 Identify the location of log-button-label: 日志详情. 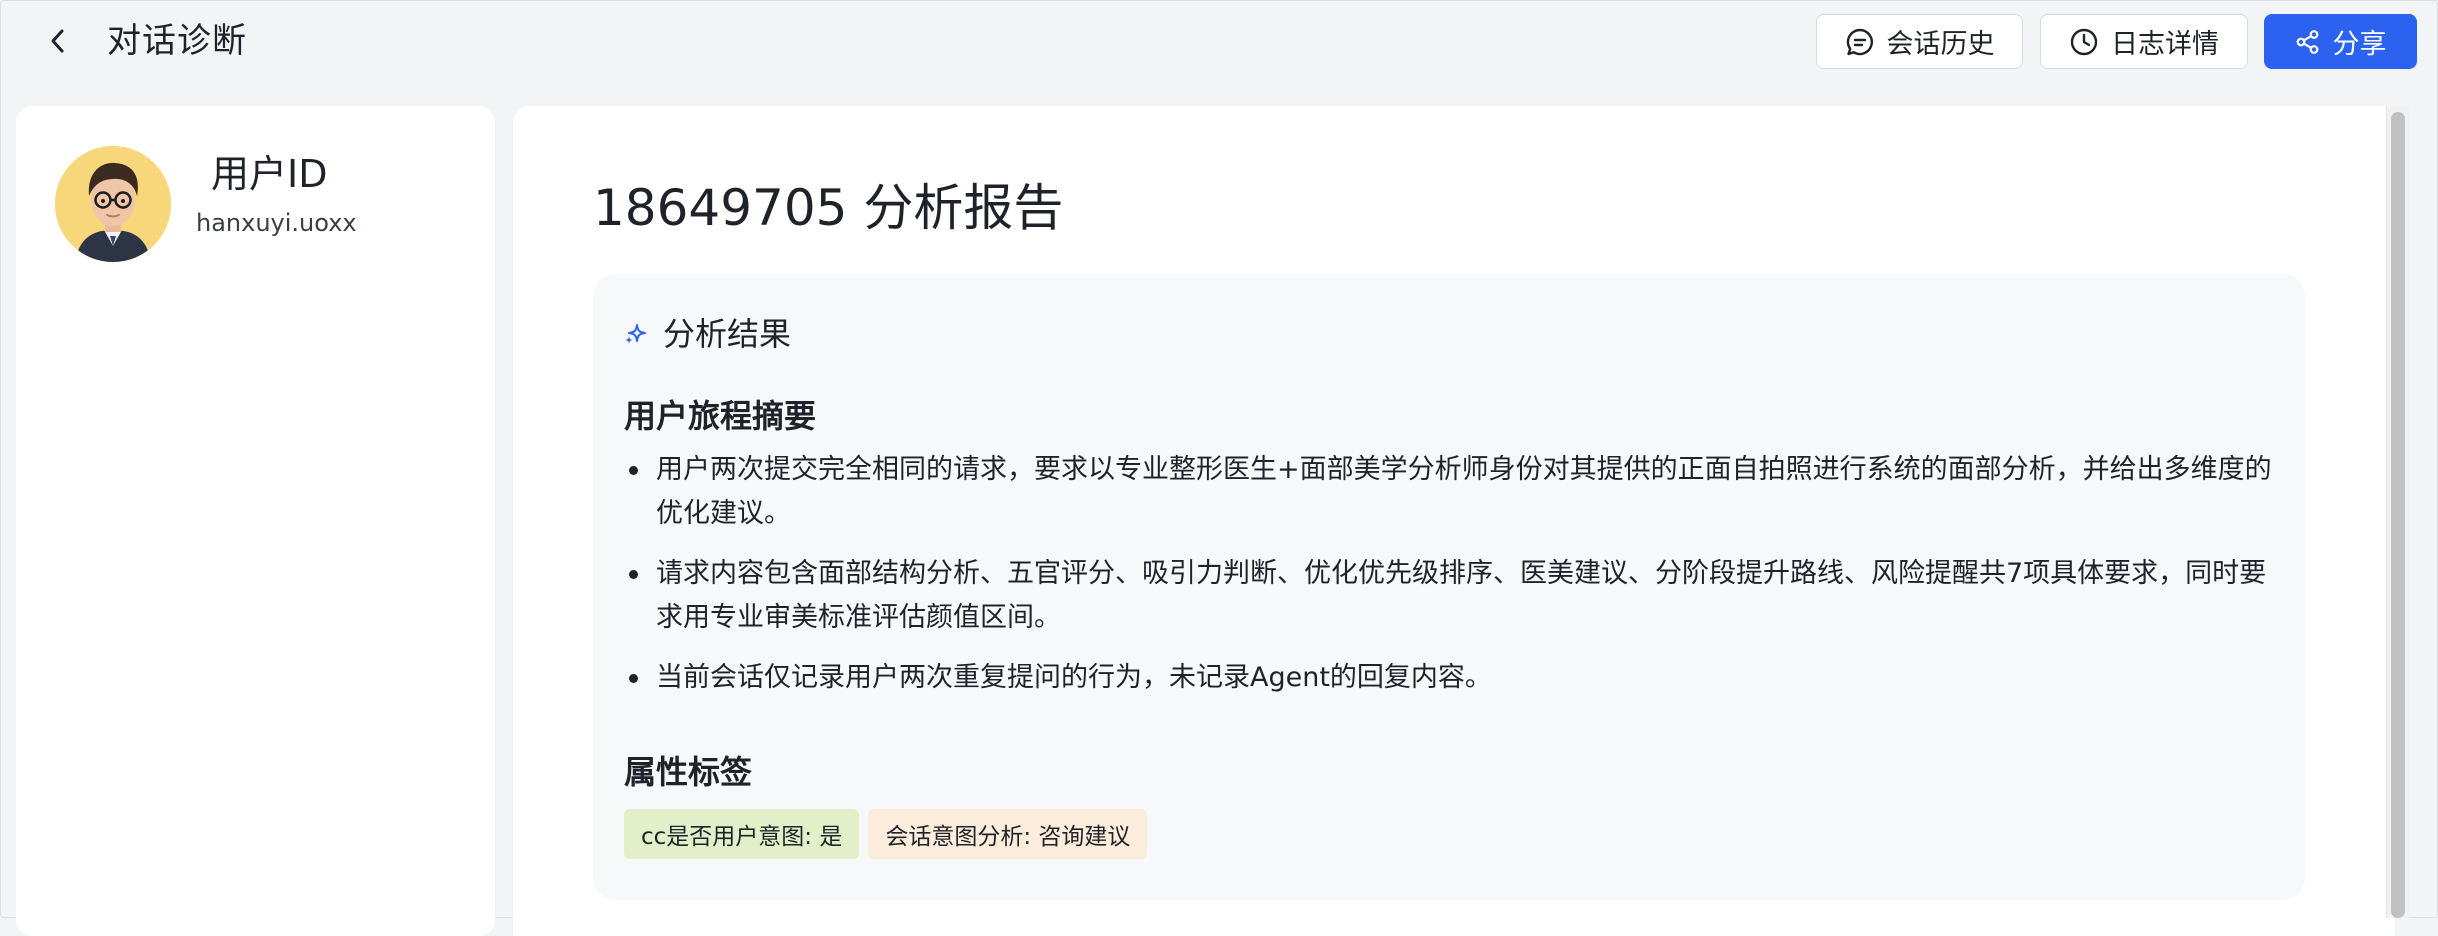
(2165, 44).